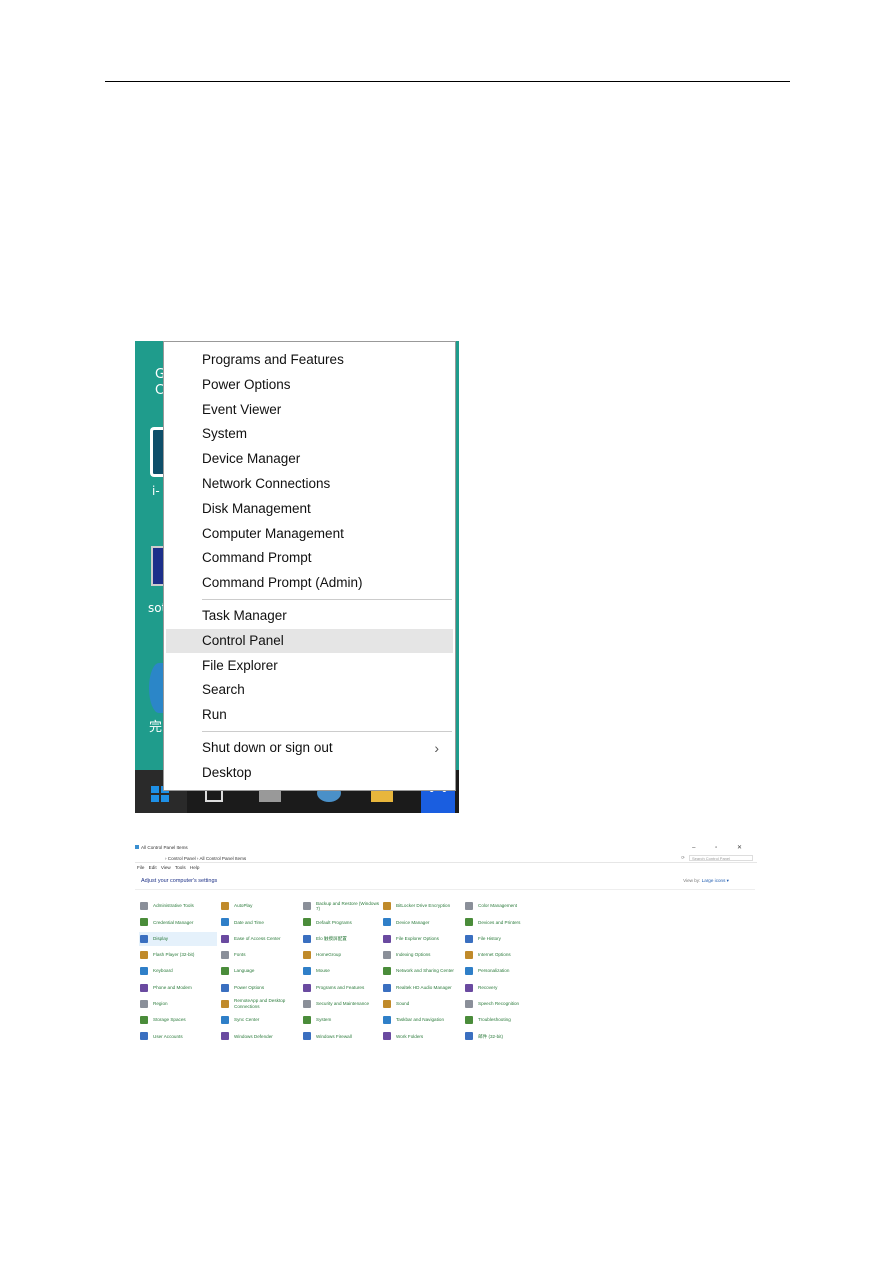  What do you see at coordinates (309, 715) in the screenshot?
I see `menu-item-run: Run` at bounding box center [309, 715].